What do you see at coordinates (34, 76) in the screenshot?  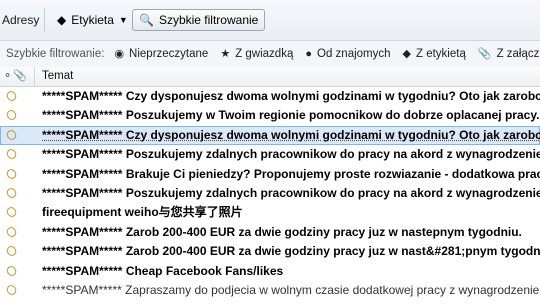 I see `column-separator` at bounding box center [34, 76].